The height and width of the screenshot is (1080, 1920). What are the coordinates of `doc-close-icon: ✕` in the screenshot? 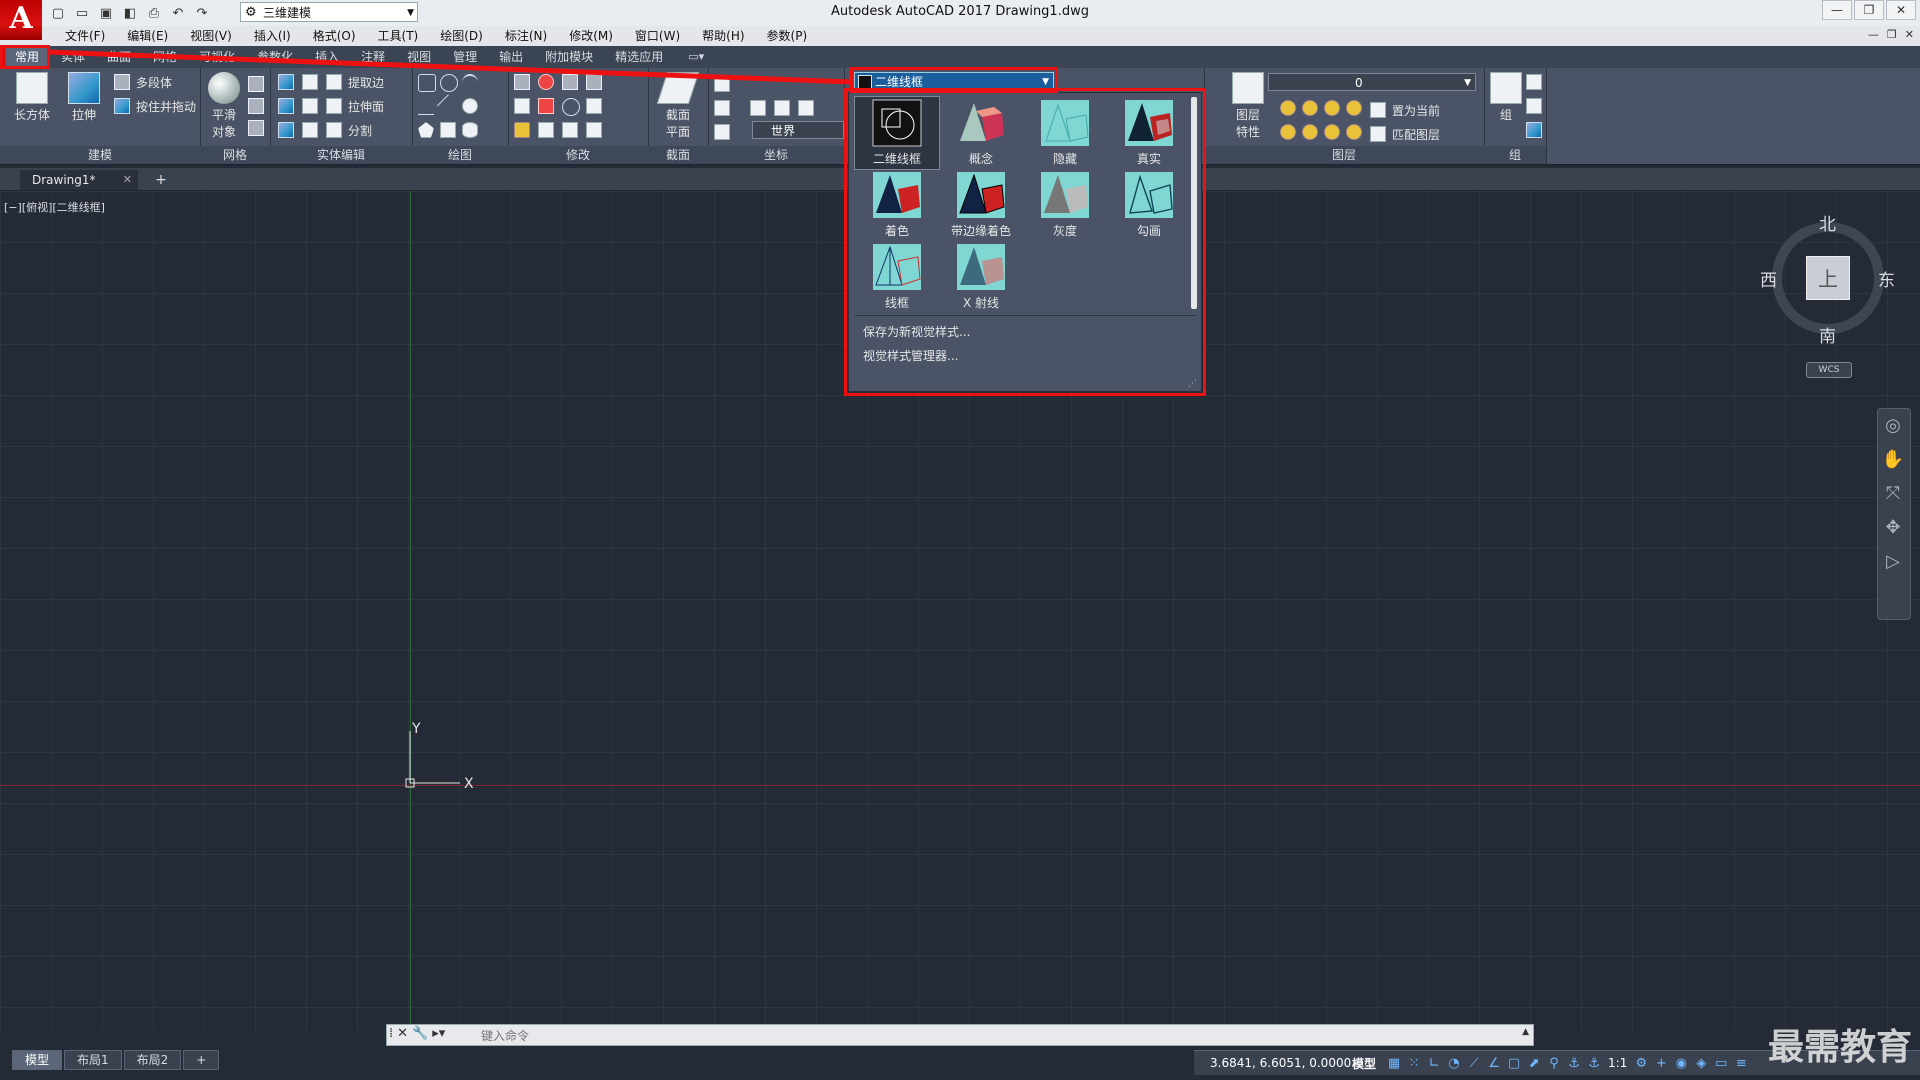 It's located at (1909, 34).